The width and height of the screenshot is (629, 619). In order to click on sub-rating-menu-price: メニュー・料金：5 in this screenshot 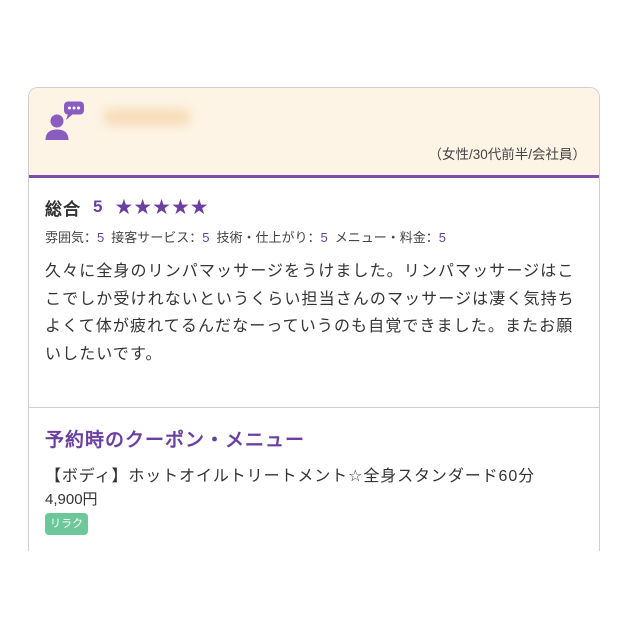, I will do `click(390, 237)`.